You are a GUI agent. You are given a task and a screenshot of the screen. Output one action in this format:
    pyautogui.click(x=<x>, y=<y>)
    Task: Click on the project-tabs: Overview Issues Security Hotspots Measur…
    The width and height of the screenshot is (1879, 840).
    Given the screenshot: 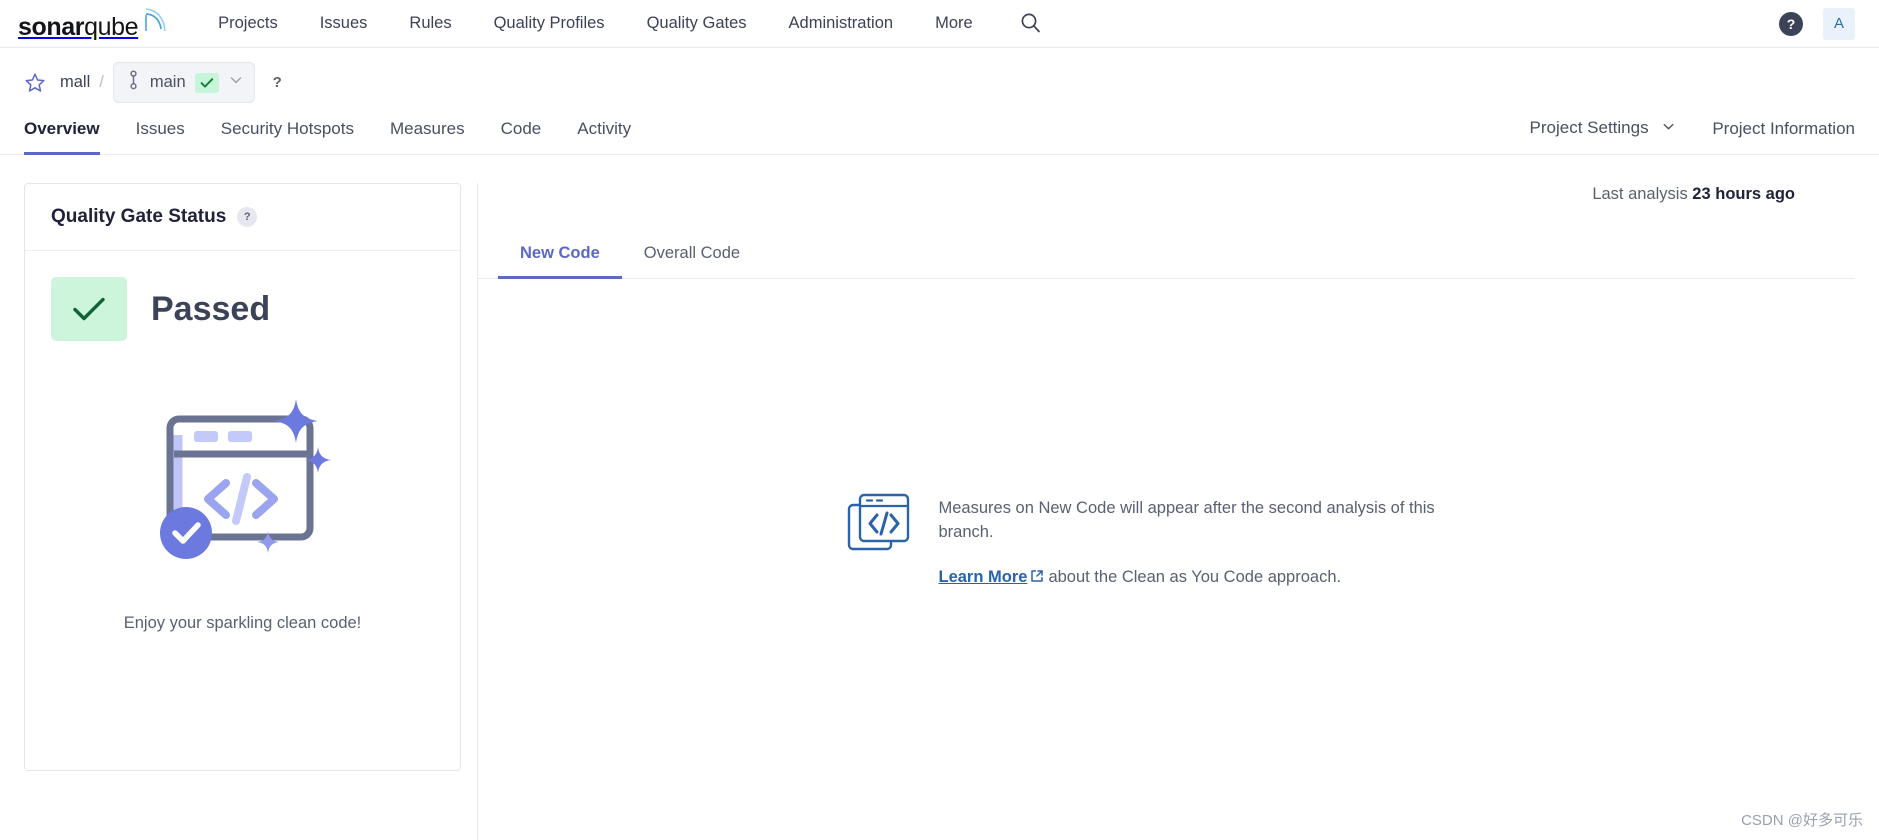 What is the action you would take?
    pyautogui.click(x=939, y=129)
    